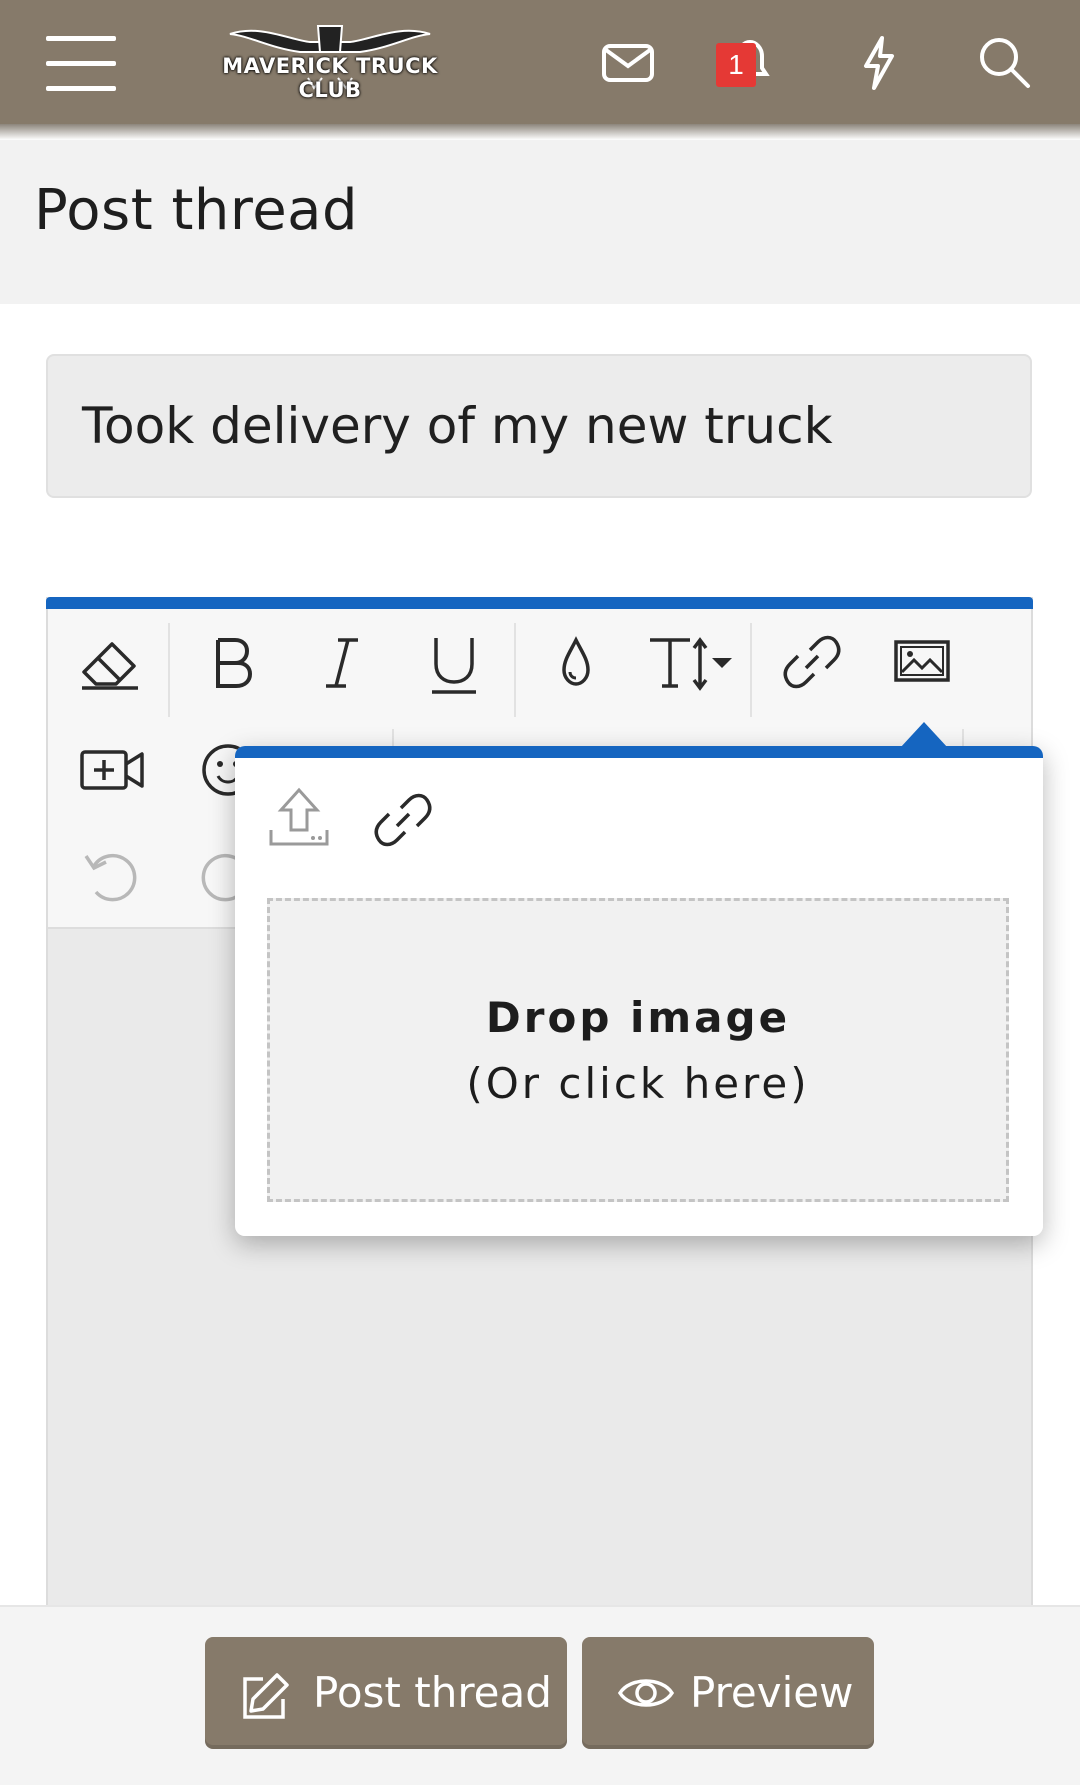 The image size is (1080, 1785). What do you see at coordinates (539, 603) in the screenshot?
I see `editor-top-bar` at bounding box center [539, 603].